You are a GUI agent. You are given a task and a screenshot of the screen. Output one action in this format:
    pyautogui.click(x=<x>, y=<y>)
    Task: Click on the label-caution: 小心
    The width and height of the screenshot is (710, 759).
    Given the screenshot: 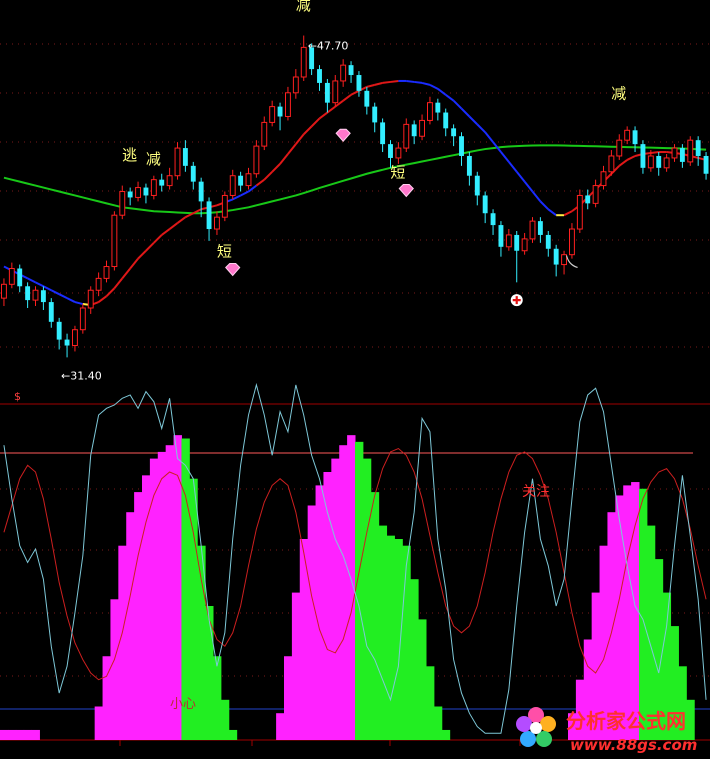 What is the action you would take?
    pyautogui.click(x=183, y=704)
    